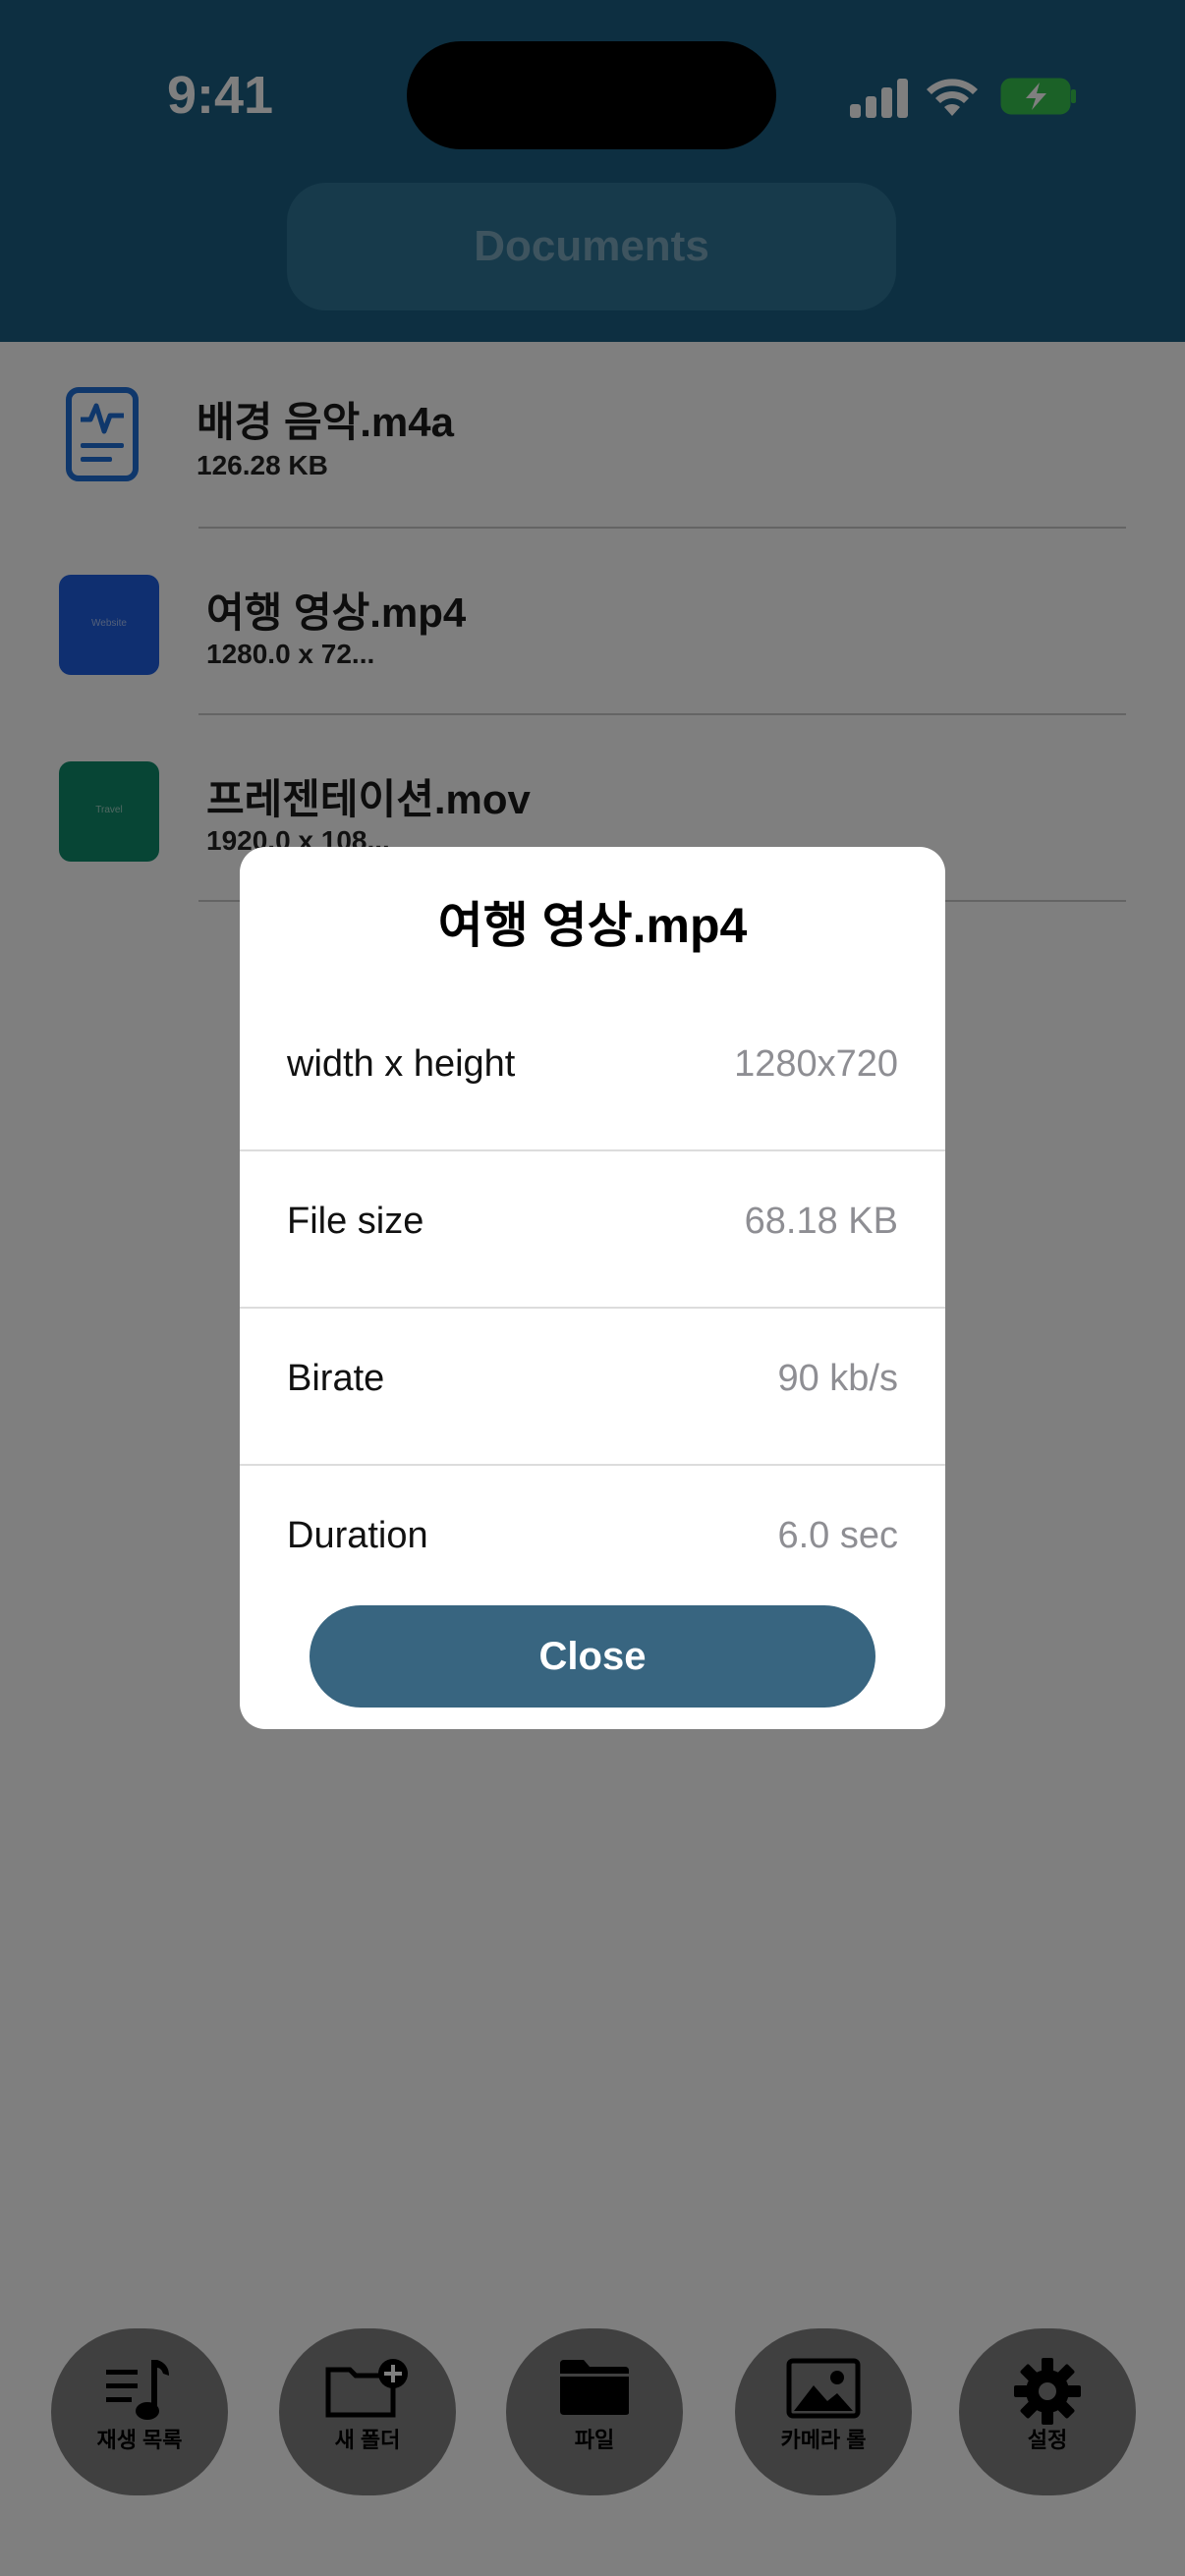 Image resolution: width=1185 pixels, height=2576 pixels. What do you see at coordinates (402, 1064) in the screenshot?
I see `info-label: width x height` at bounding box center [402, 1064].